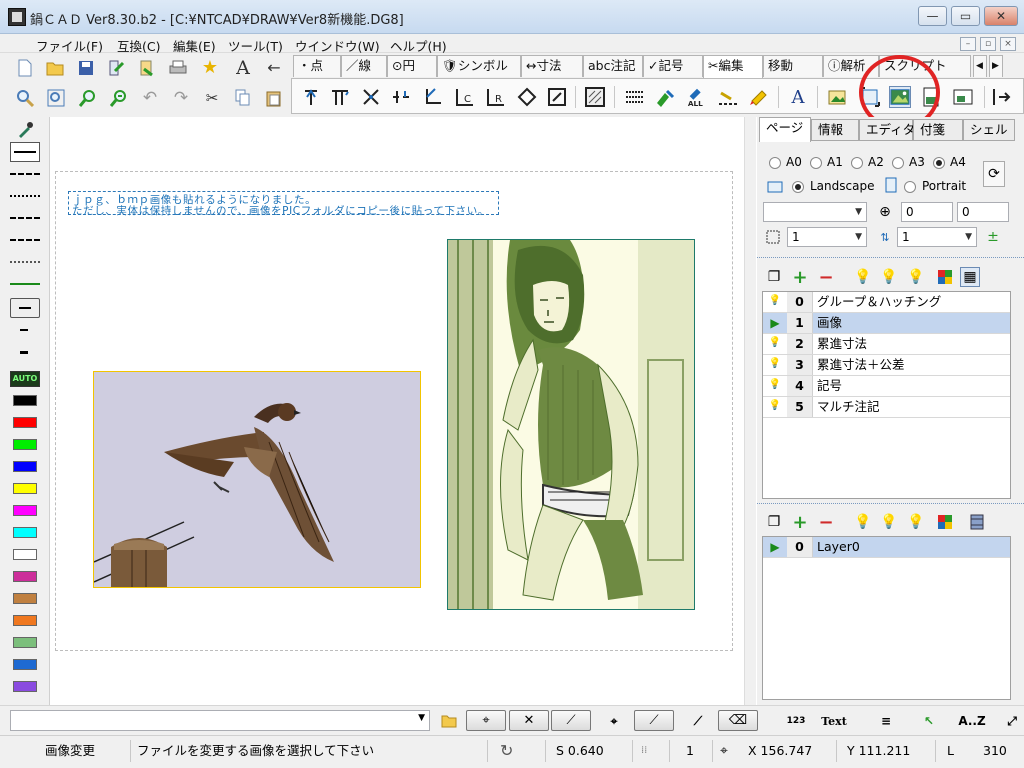  Describe the element at coordinates (886, 407) in the screenshot. I see `layer-group-row-5: 💡 5 マルチ注記` at that location.